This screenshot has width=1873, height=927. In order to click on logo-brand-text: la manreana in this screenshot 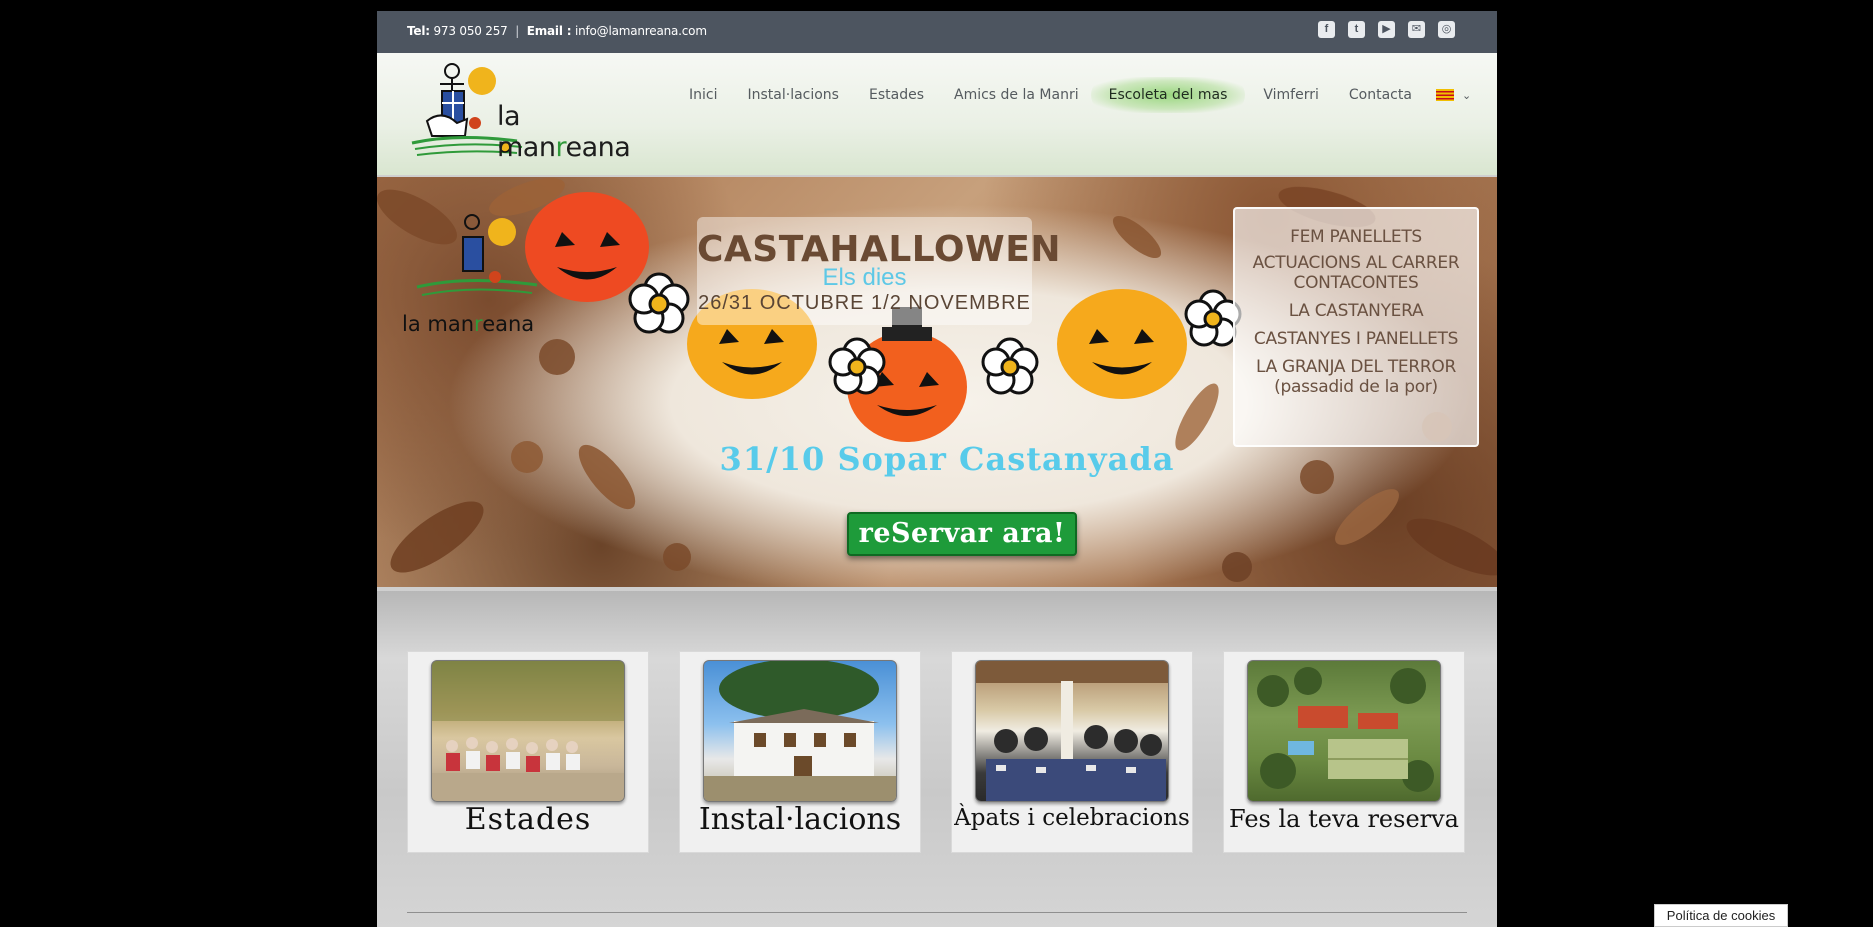, I will do `click(564, 132)`.